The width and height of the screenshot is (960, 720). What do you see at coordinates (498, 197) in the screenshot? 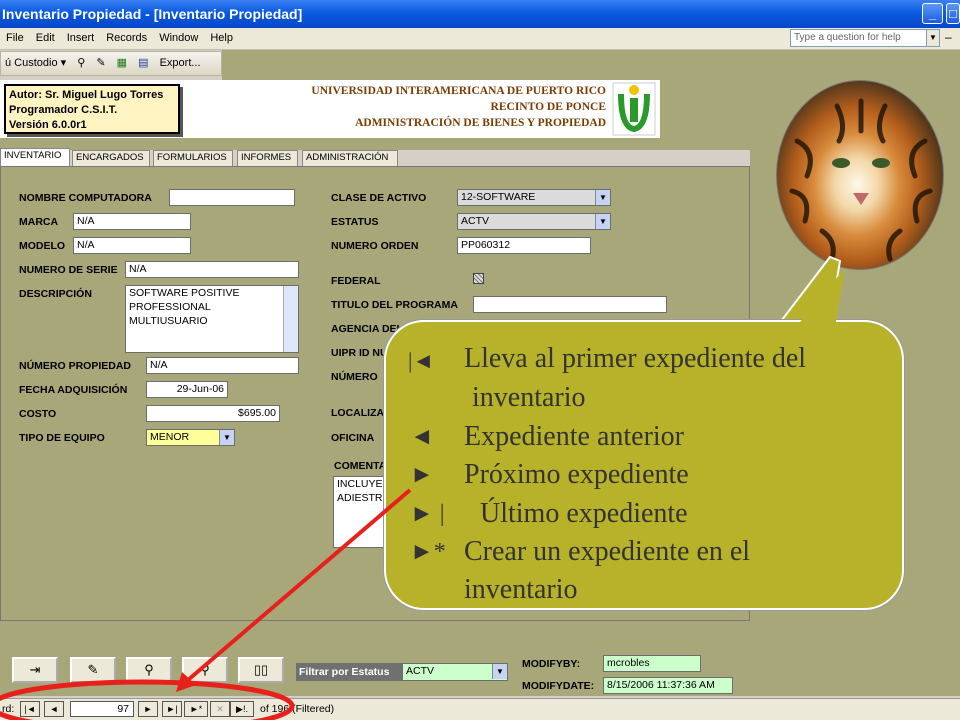
I see `clase-activo-value: 12-SOFTWARE` at bounding box center [498, 197].